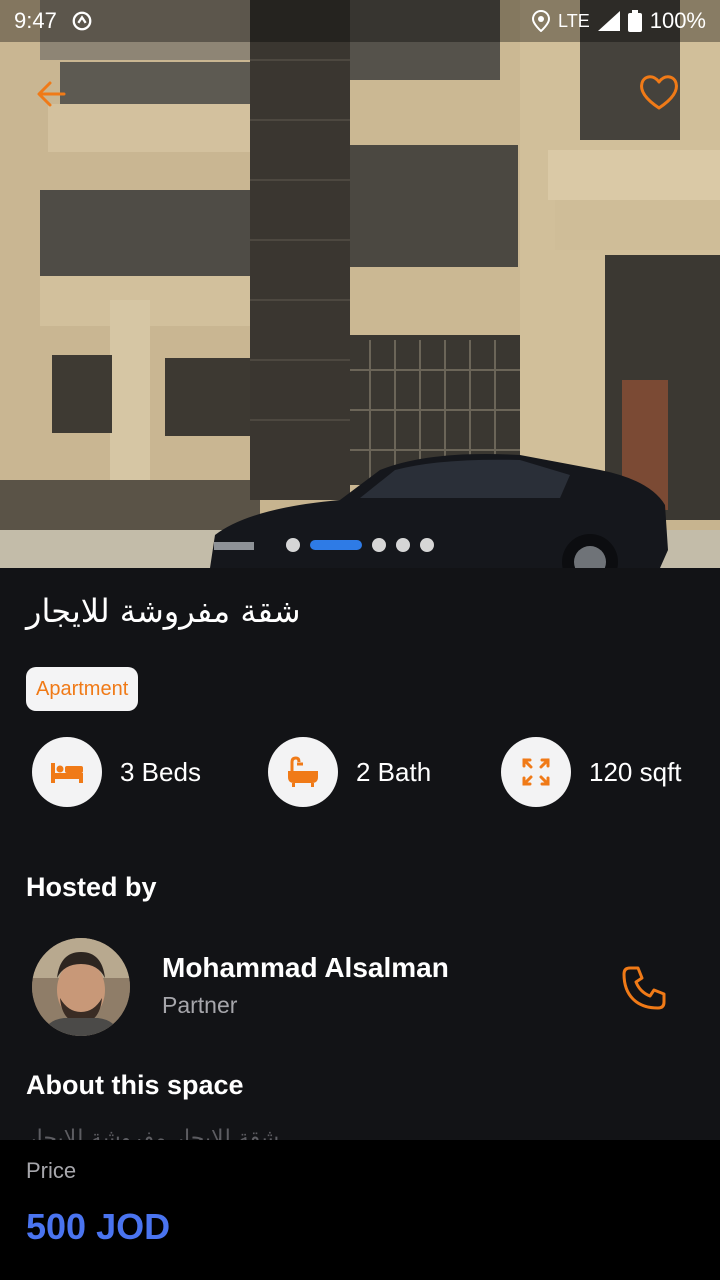  Describe the element at coordinates (303, 772) in the screenshot. I see `bathtub-icon` at that location.